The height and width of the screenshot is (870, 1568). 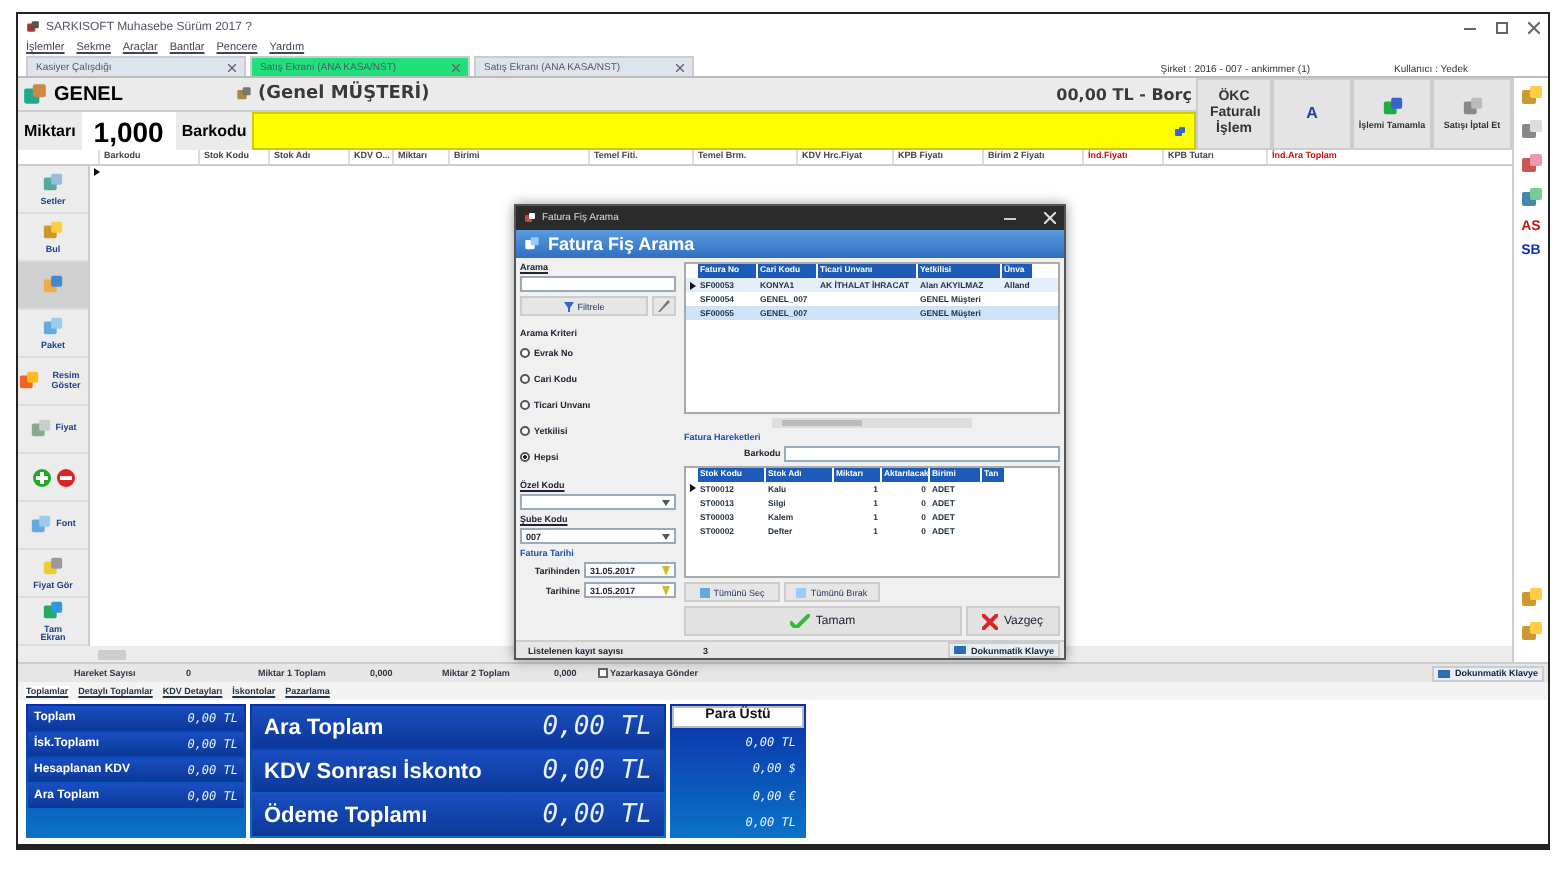 I want to click on filter-icon, so click(x=568, y=306).